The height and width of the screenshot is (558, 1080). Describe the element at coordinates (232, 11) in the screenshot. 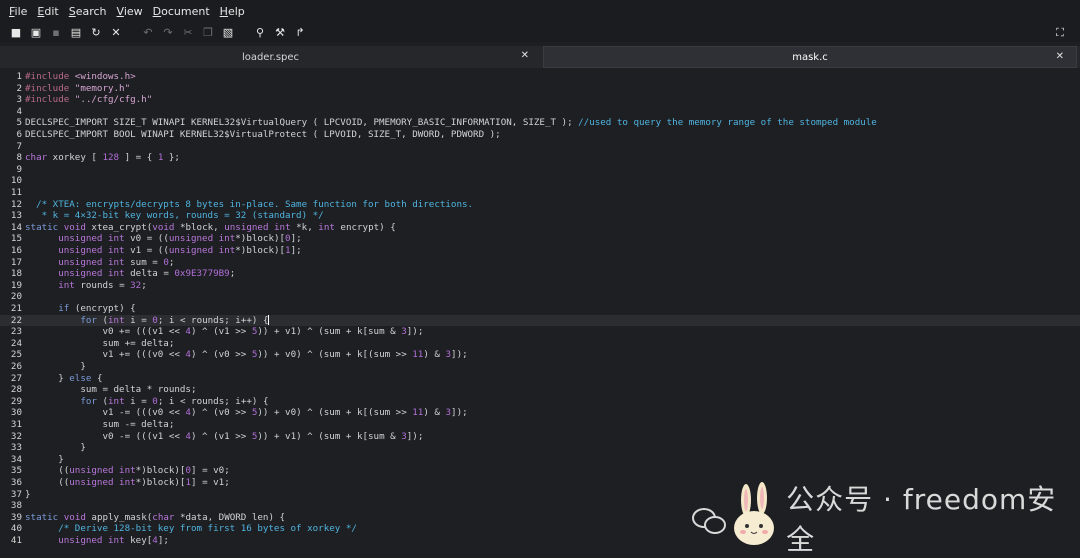

I see `menu-help: Help` at that location.